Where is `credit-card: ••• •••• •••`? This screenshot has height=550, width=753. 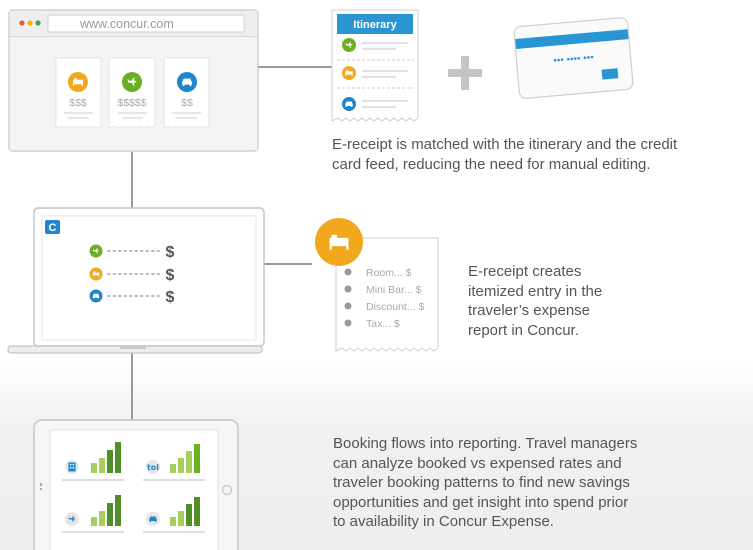 credit-card: ••• •••• ••• is located at coordinates (573, 58).